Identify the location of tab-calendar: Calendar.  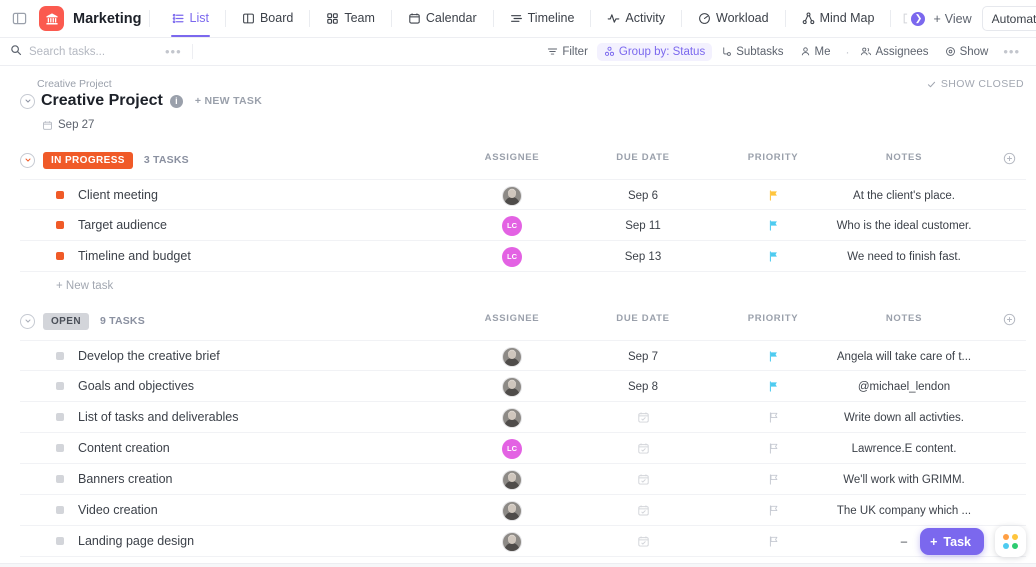
(442, 18).